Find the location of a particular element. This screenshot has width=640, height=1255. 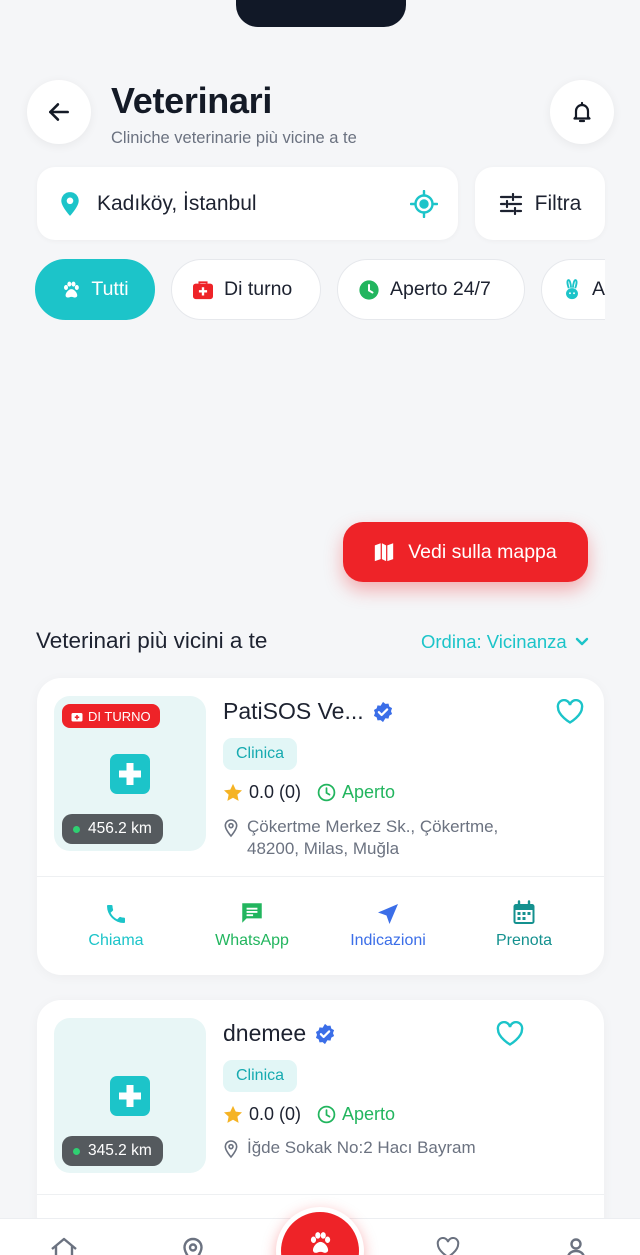

calendar-icon is located at coordinates (524, 912).